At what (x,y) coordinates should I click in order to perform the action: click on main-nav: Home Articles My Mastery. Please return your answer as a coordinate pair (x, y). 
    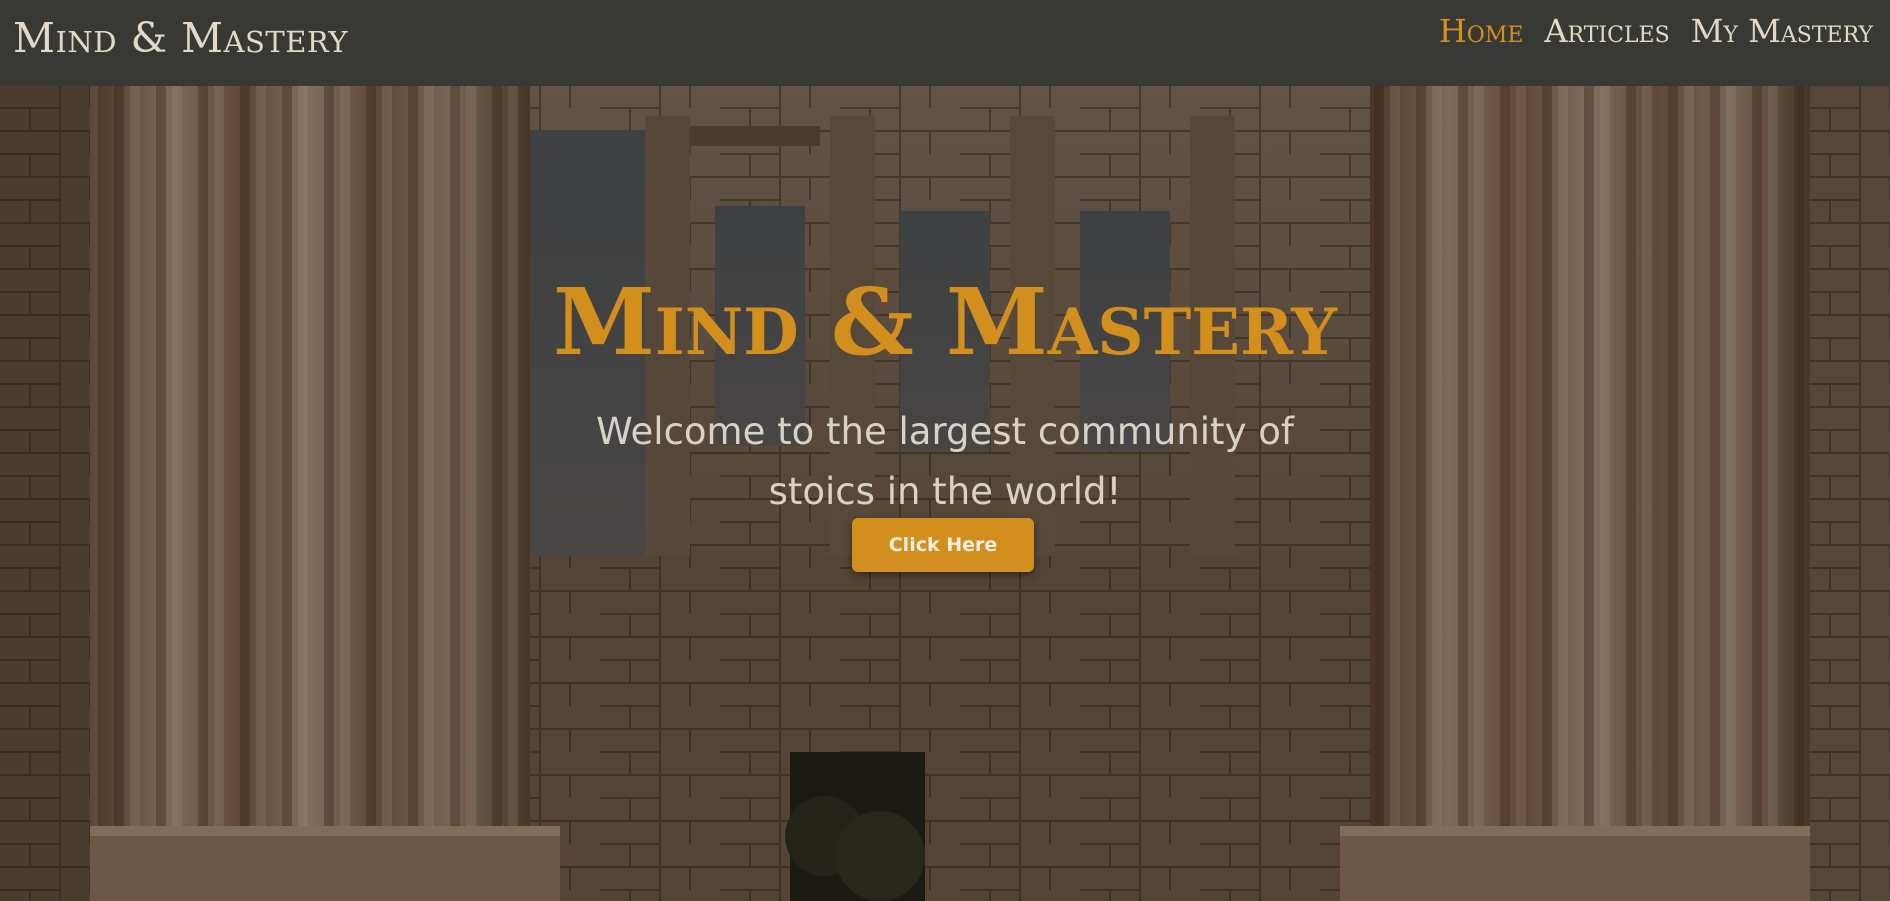
    Looking at the image, I should click on (1656, 31).